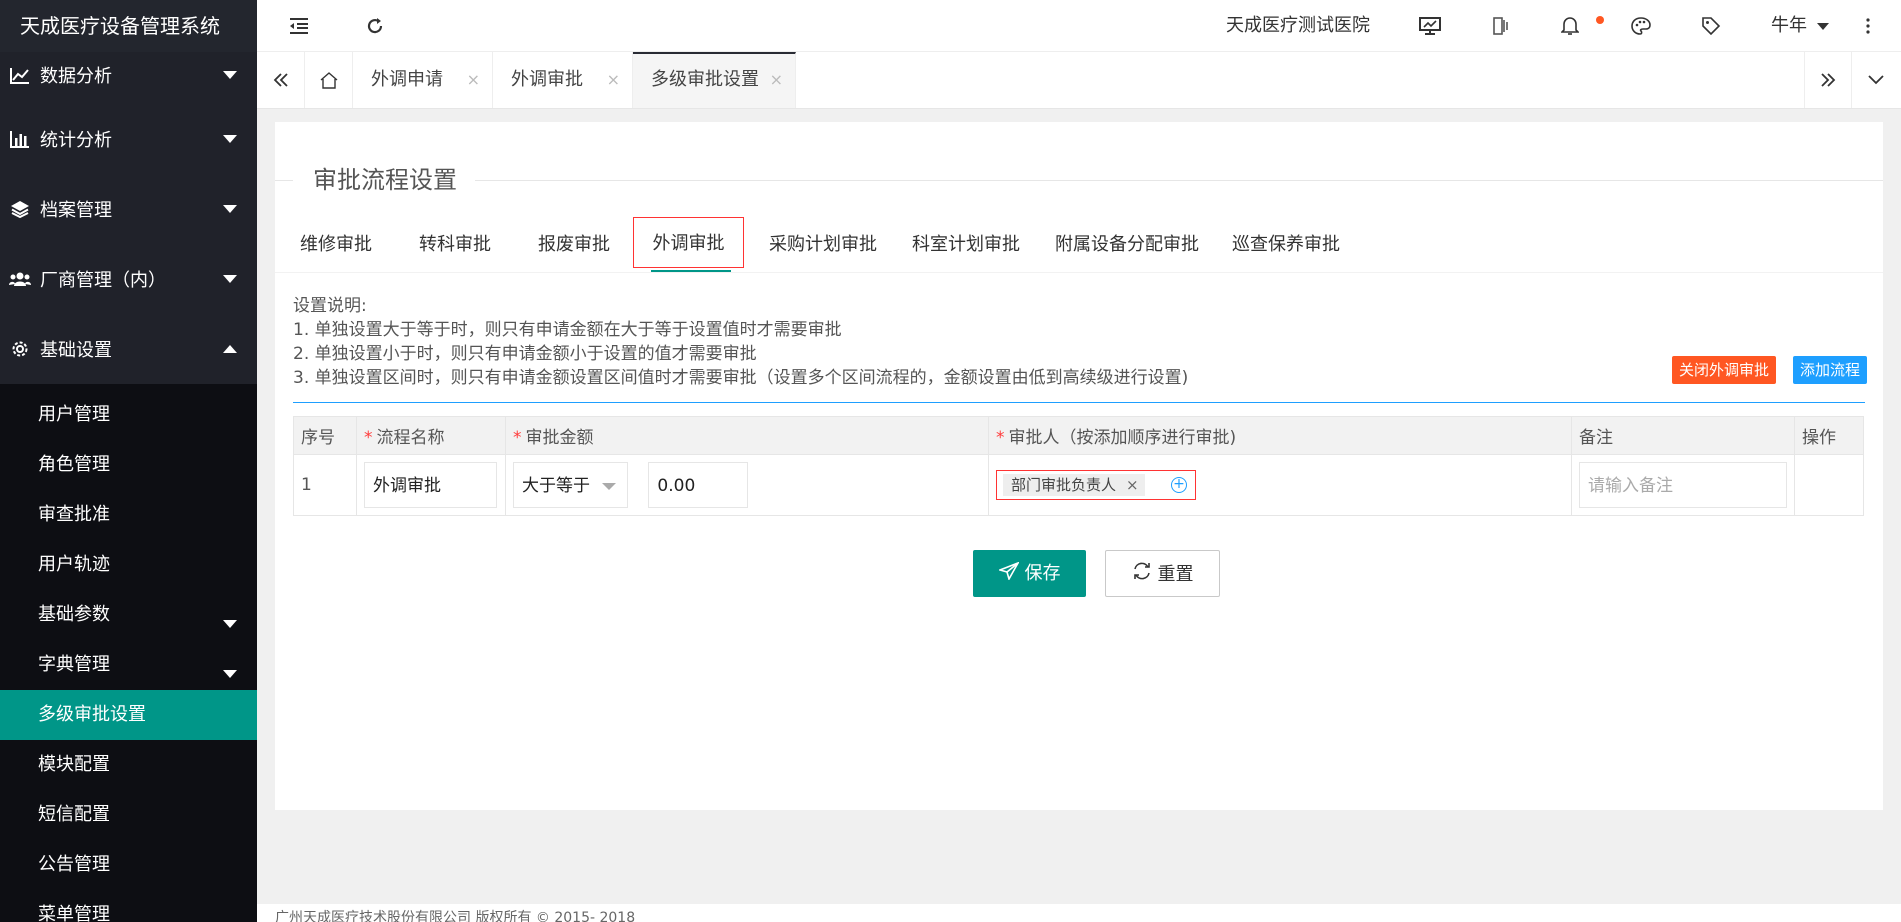  I want to click on footer: 广州天成医疗技术股份有限公司 版权所有 © 2015- 2018, so click(1079, 913).